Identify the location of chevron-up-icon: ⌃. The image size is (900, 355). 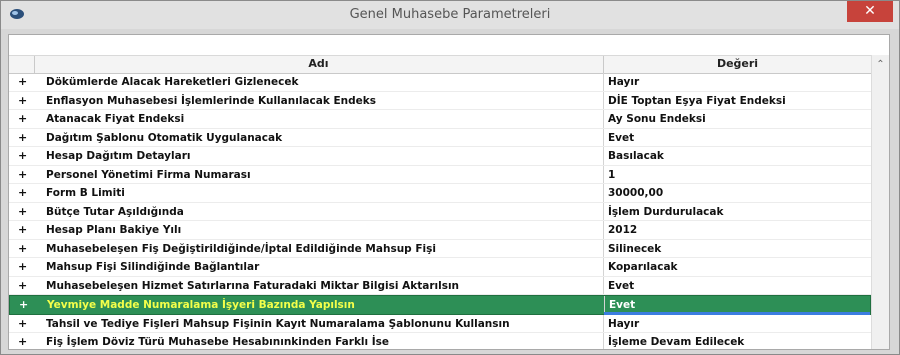
(880, 64).